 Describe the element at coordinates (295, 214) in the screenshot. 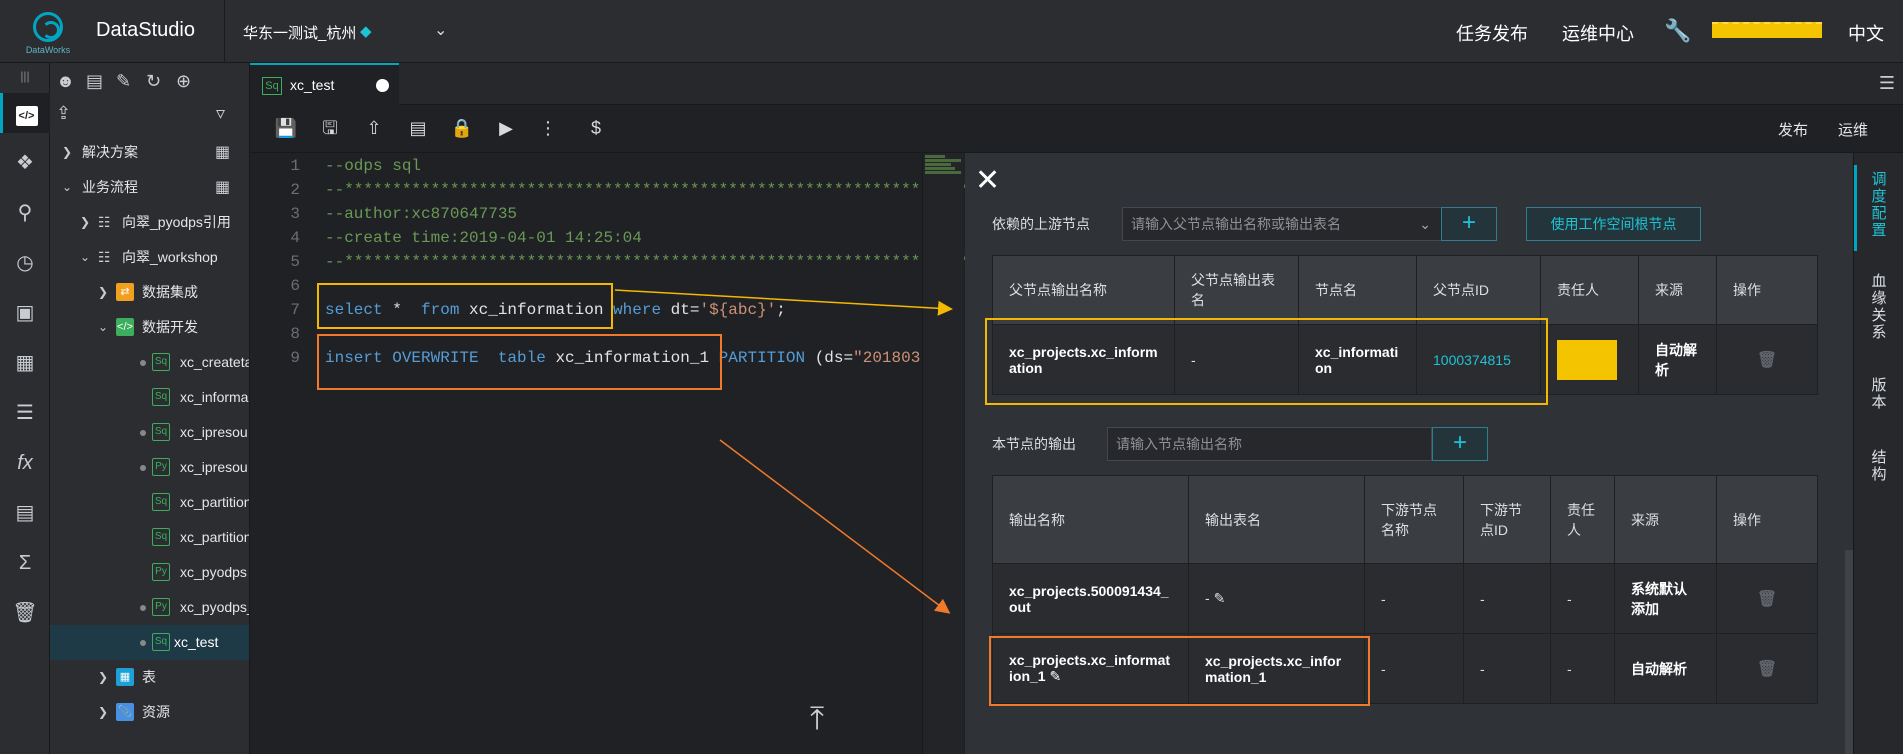

I see `line-number: 3` at that location.